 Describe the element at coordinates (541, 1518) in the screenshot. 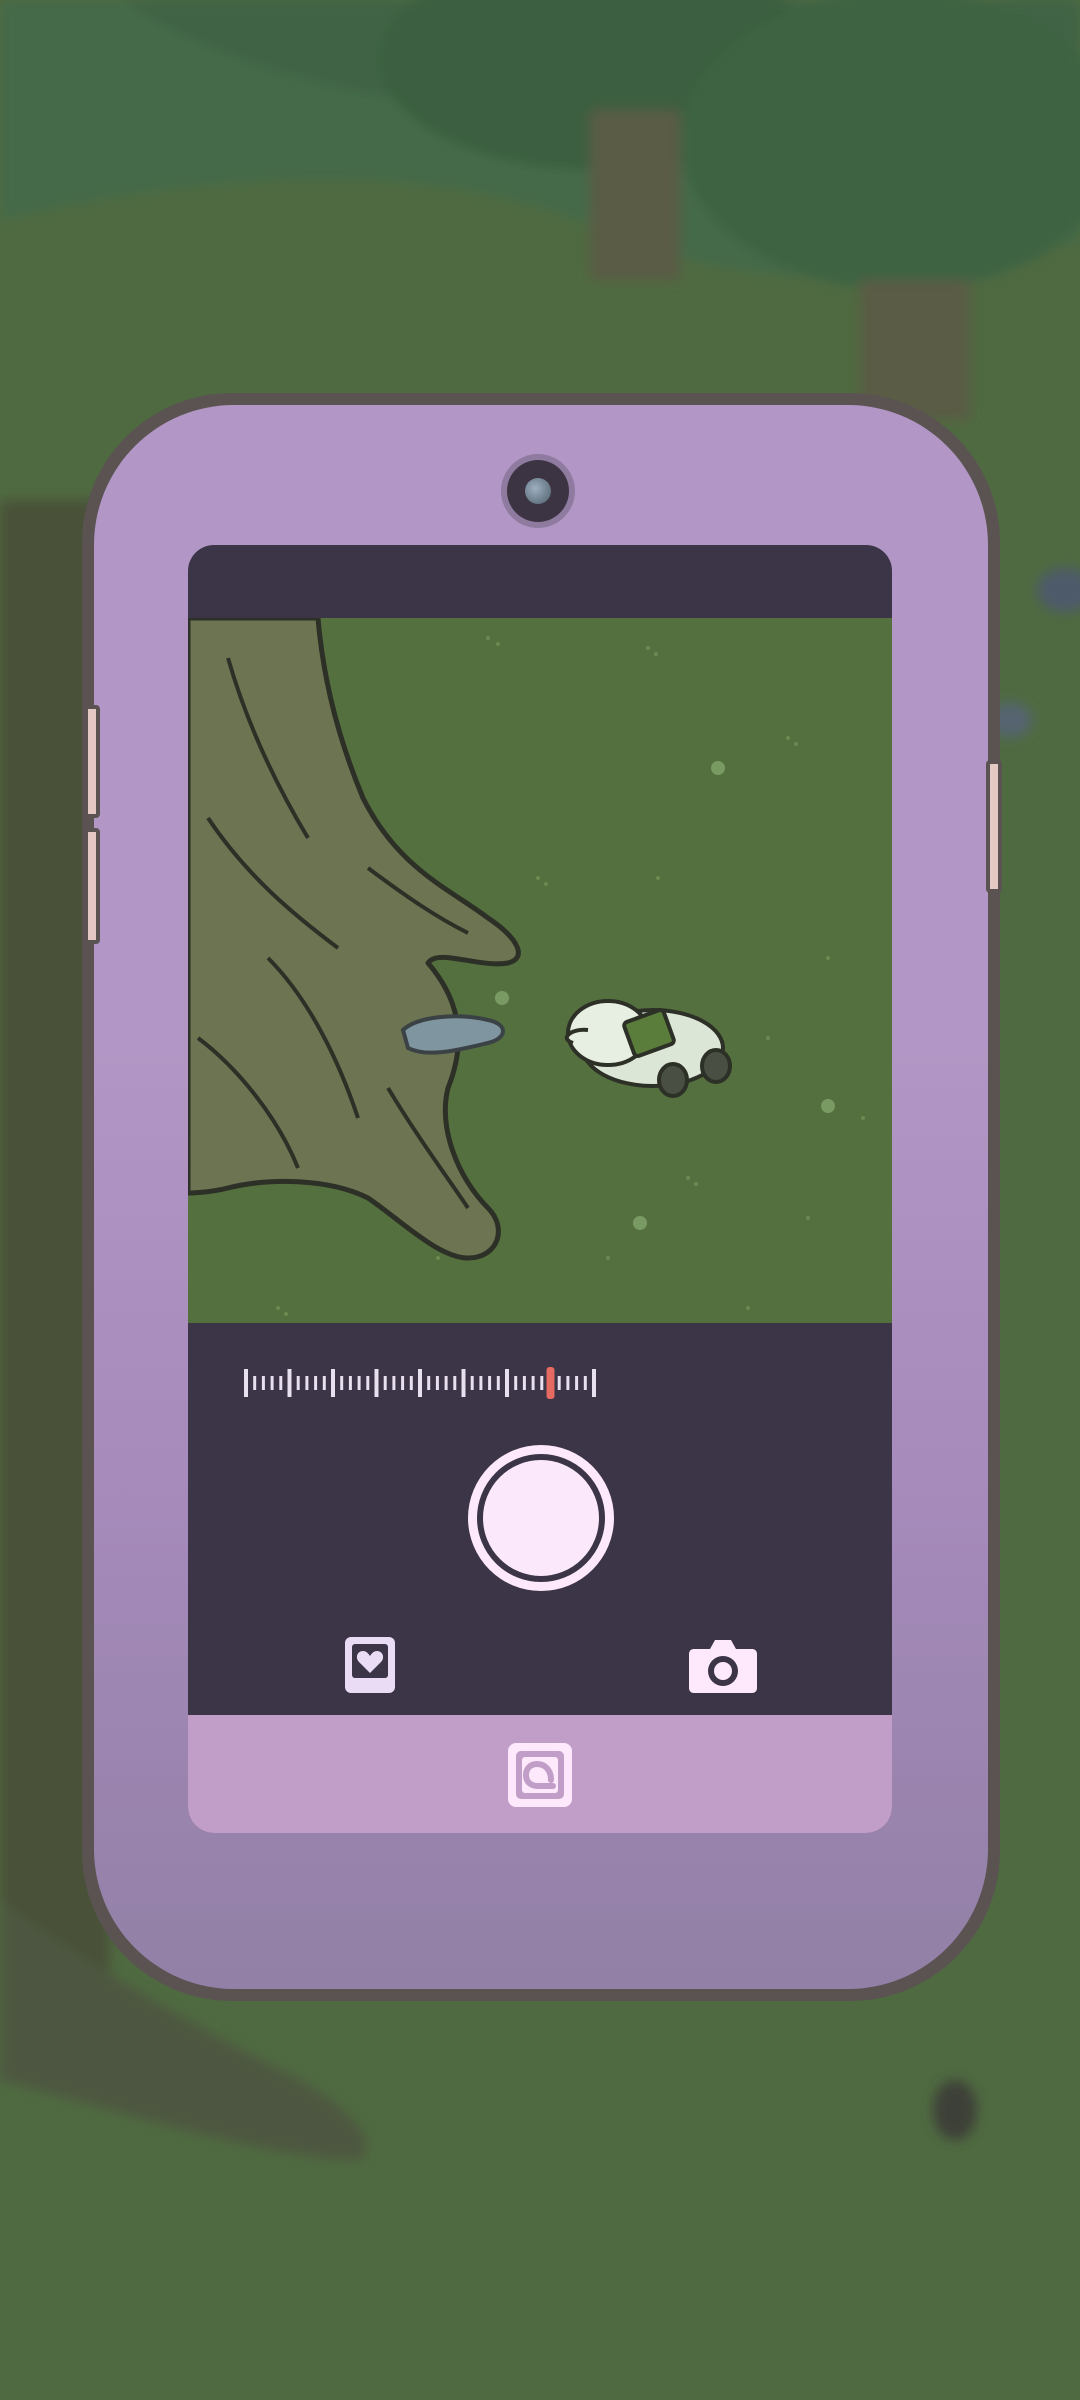

I see `shutter-button` at that location.